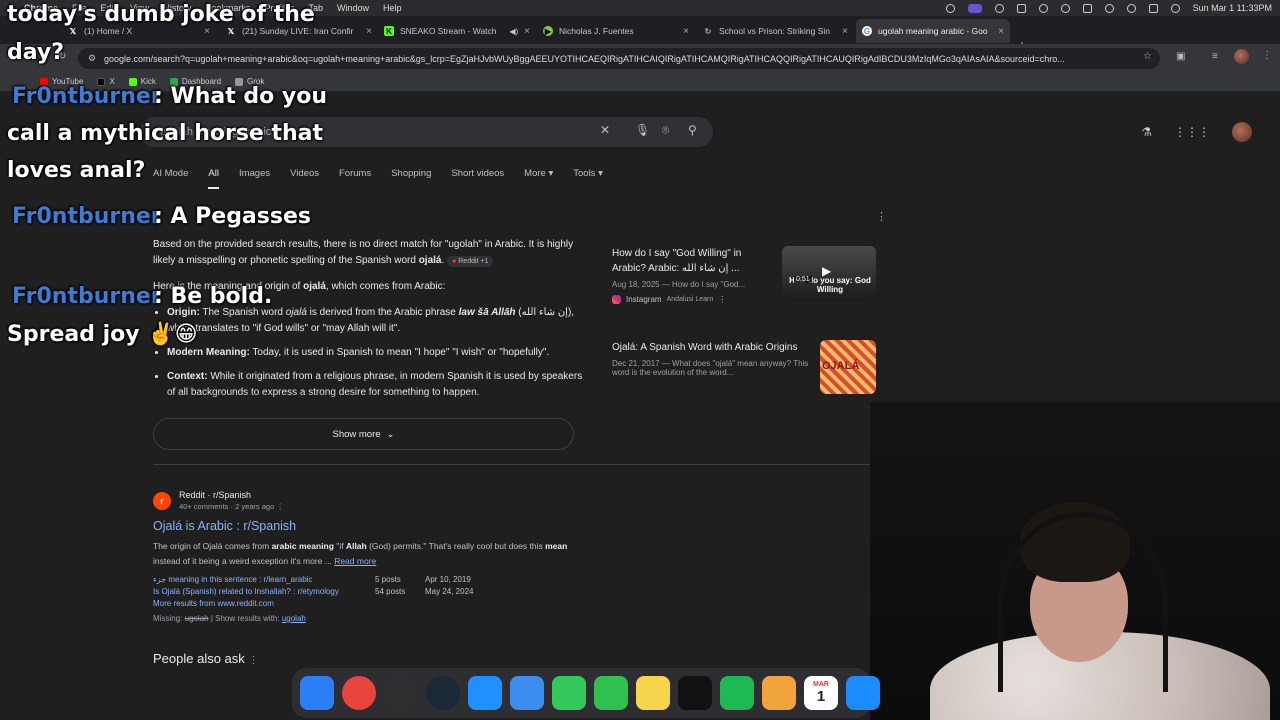 Image resolution: width=1280 pixels, height=720 pixels. What do you see at coordinates (487, 312) in the screenshot?
I see `bullet-phrase: law šā Allāh` at bounding box center [487, 312].